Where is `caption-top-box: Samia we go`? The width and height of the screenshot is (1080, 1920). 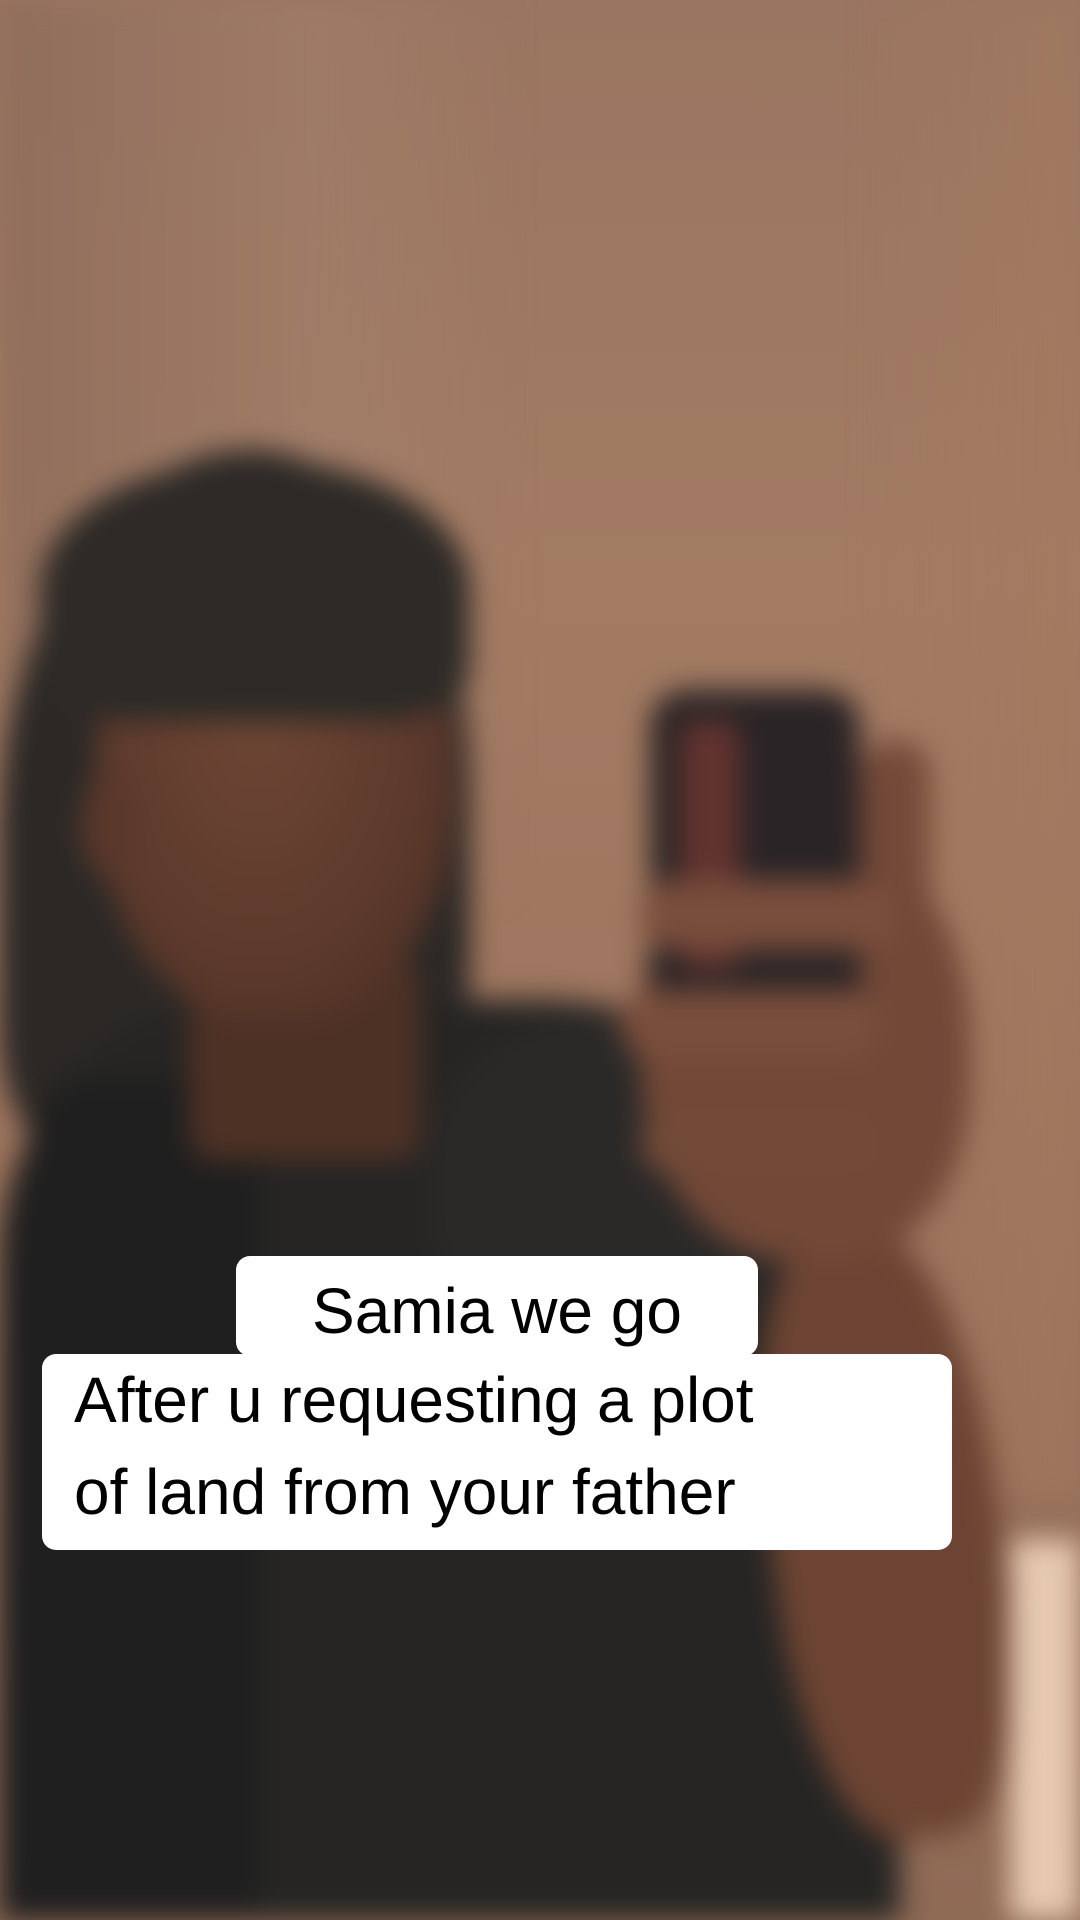
caption-top-box: Samia we go is located at coordinates (497, 1306).